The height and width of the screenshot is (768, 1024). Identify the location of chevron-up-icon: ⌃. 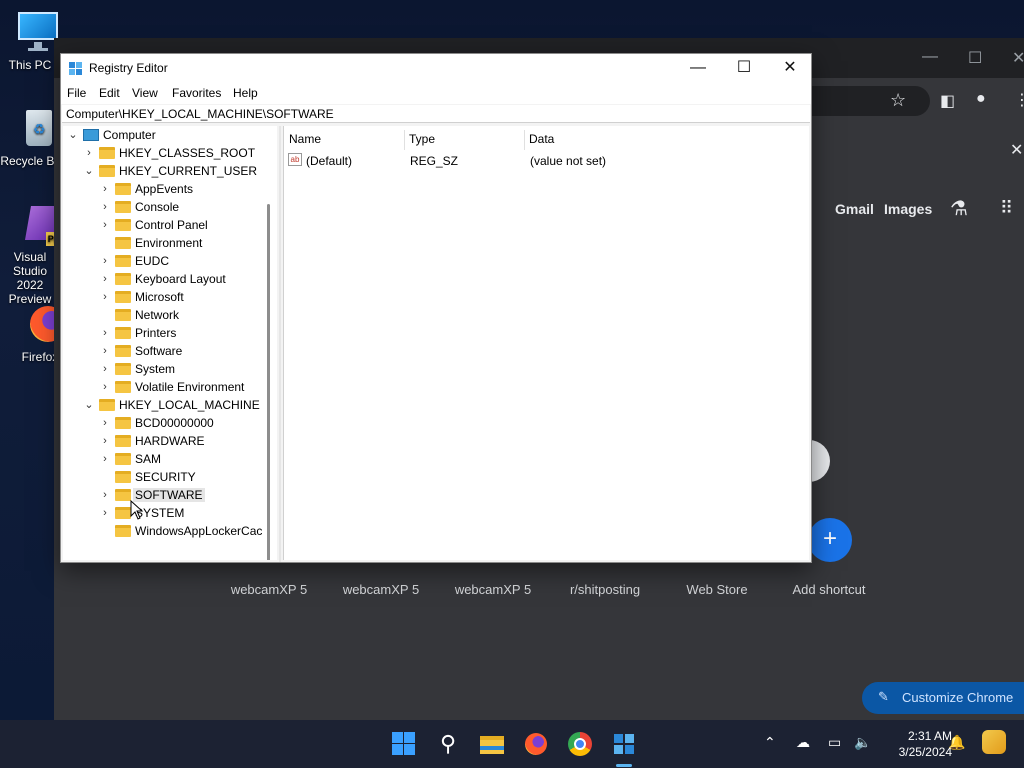
(770, 742).